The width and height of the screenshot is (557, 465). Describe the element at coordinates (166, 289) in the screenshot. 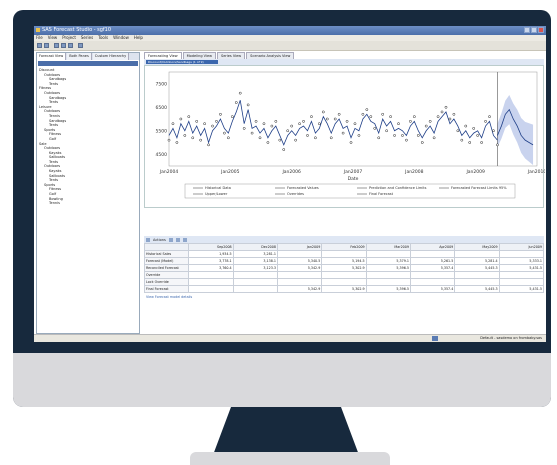

I see `row-label: Final Forecast` at that location.